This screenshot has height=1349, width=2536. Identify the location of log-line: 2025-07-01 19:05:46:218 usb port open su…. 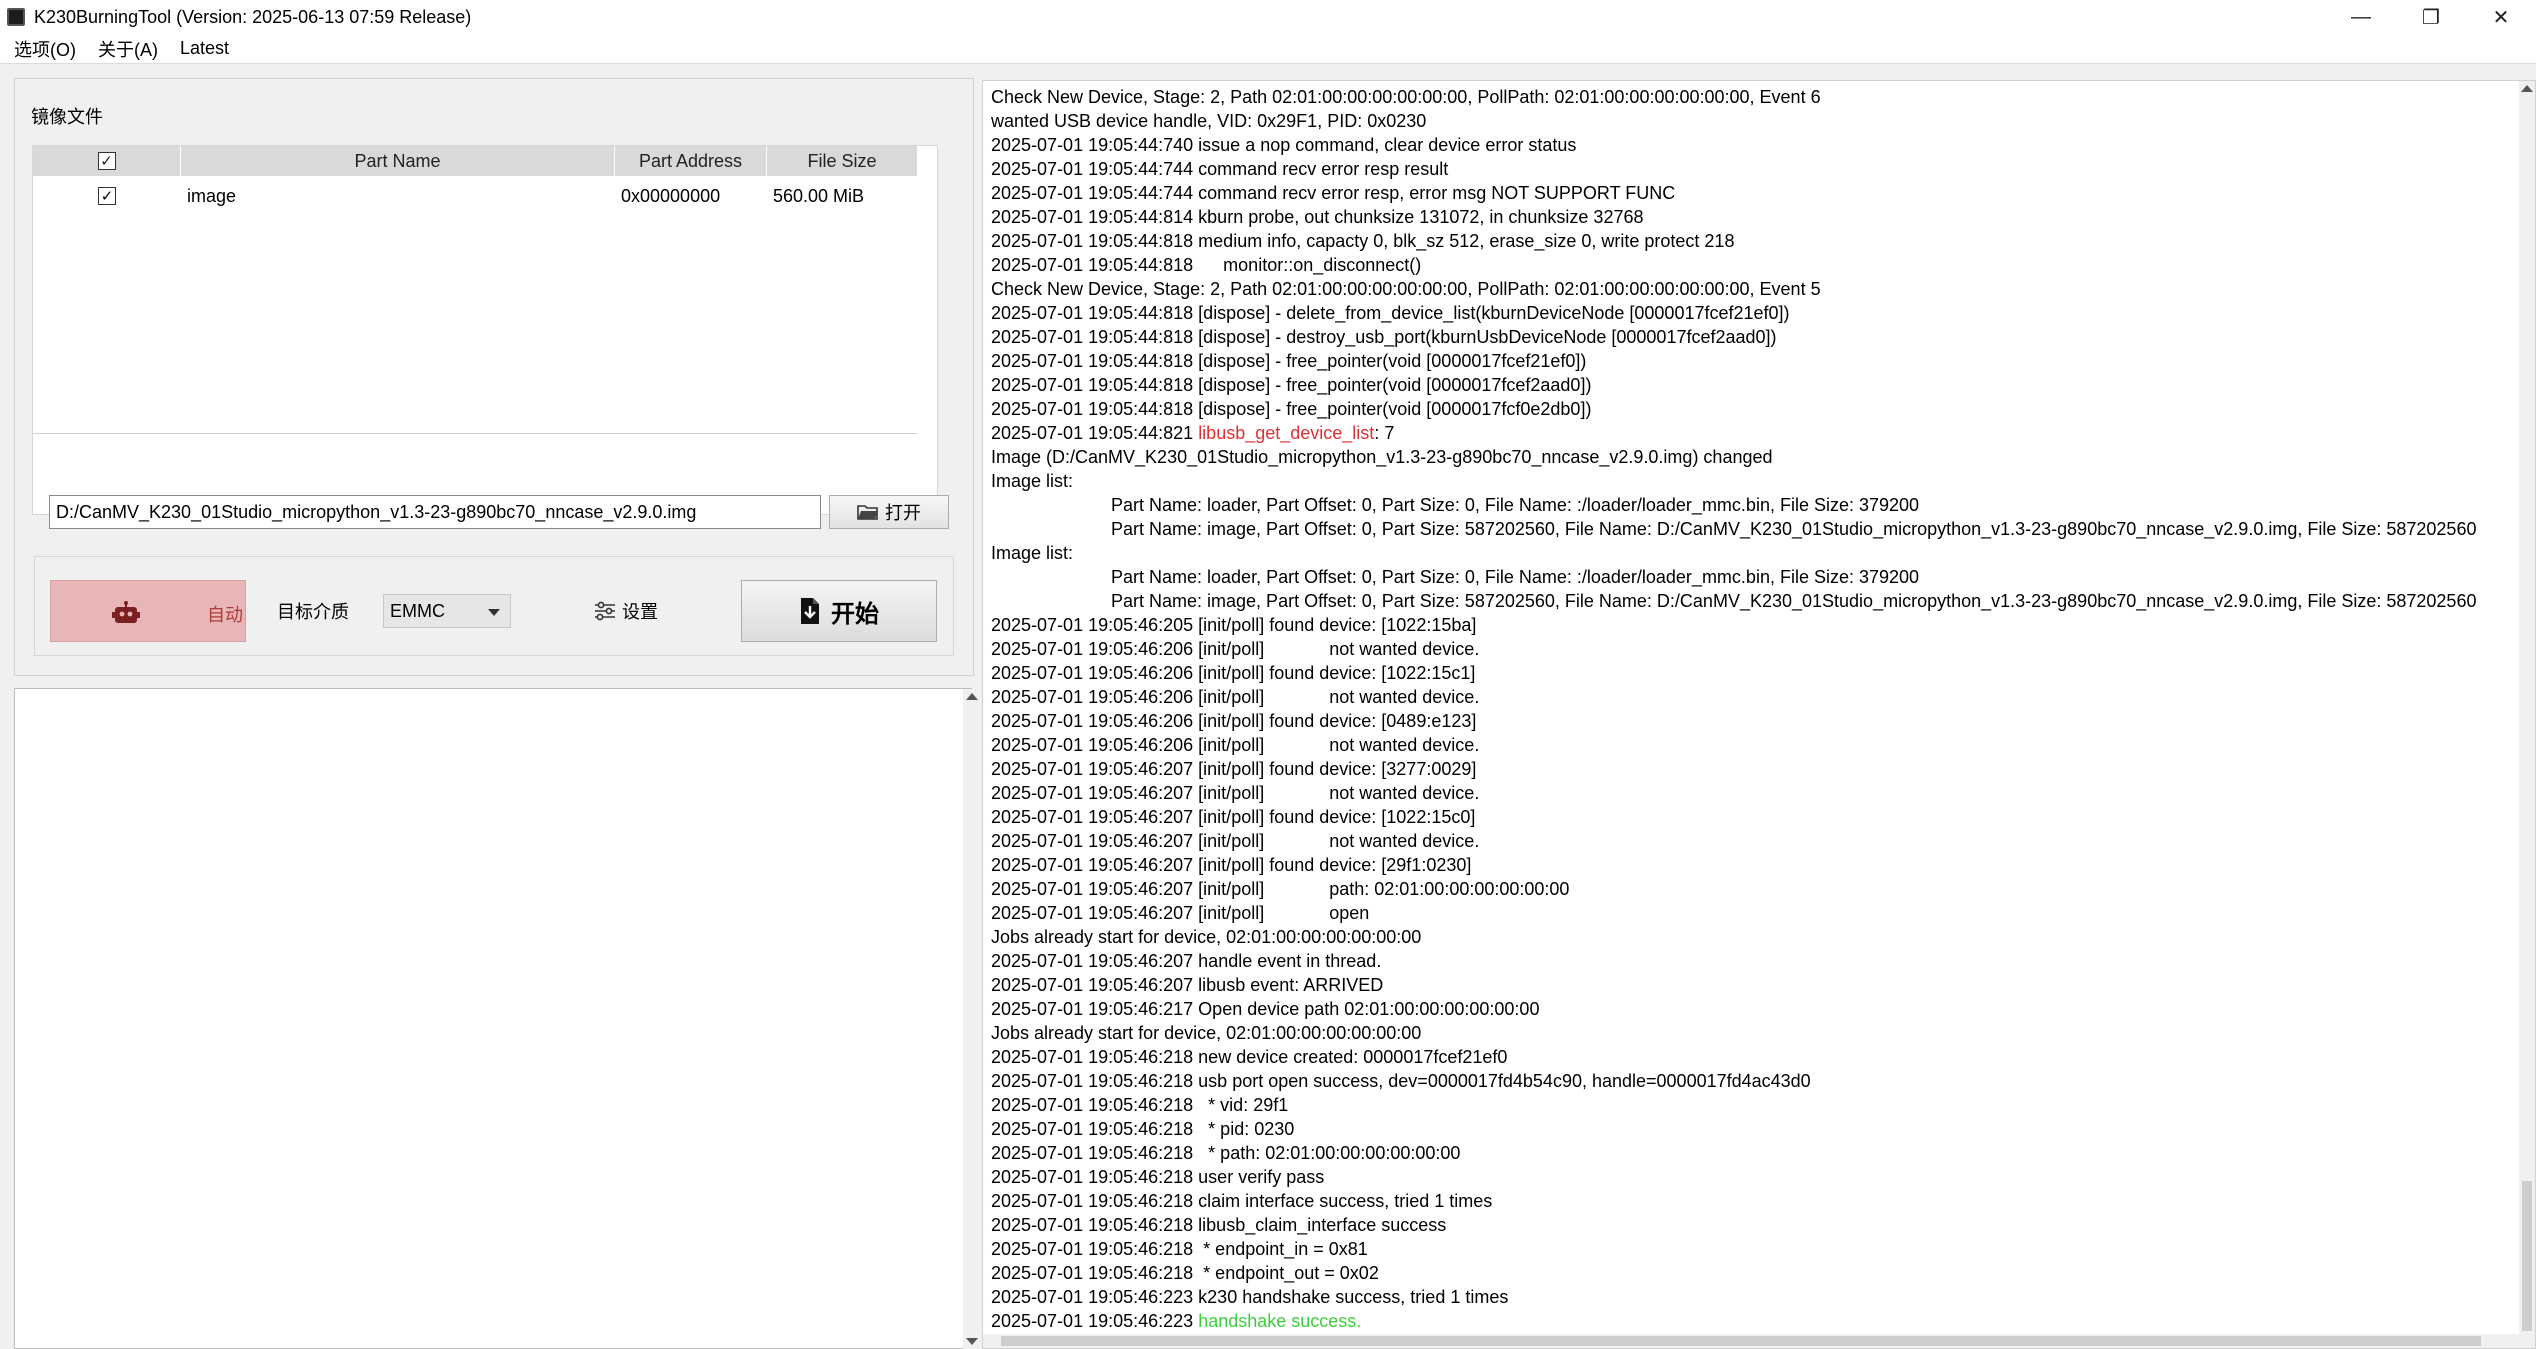
(1401, 1081).